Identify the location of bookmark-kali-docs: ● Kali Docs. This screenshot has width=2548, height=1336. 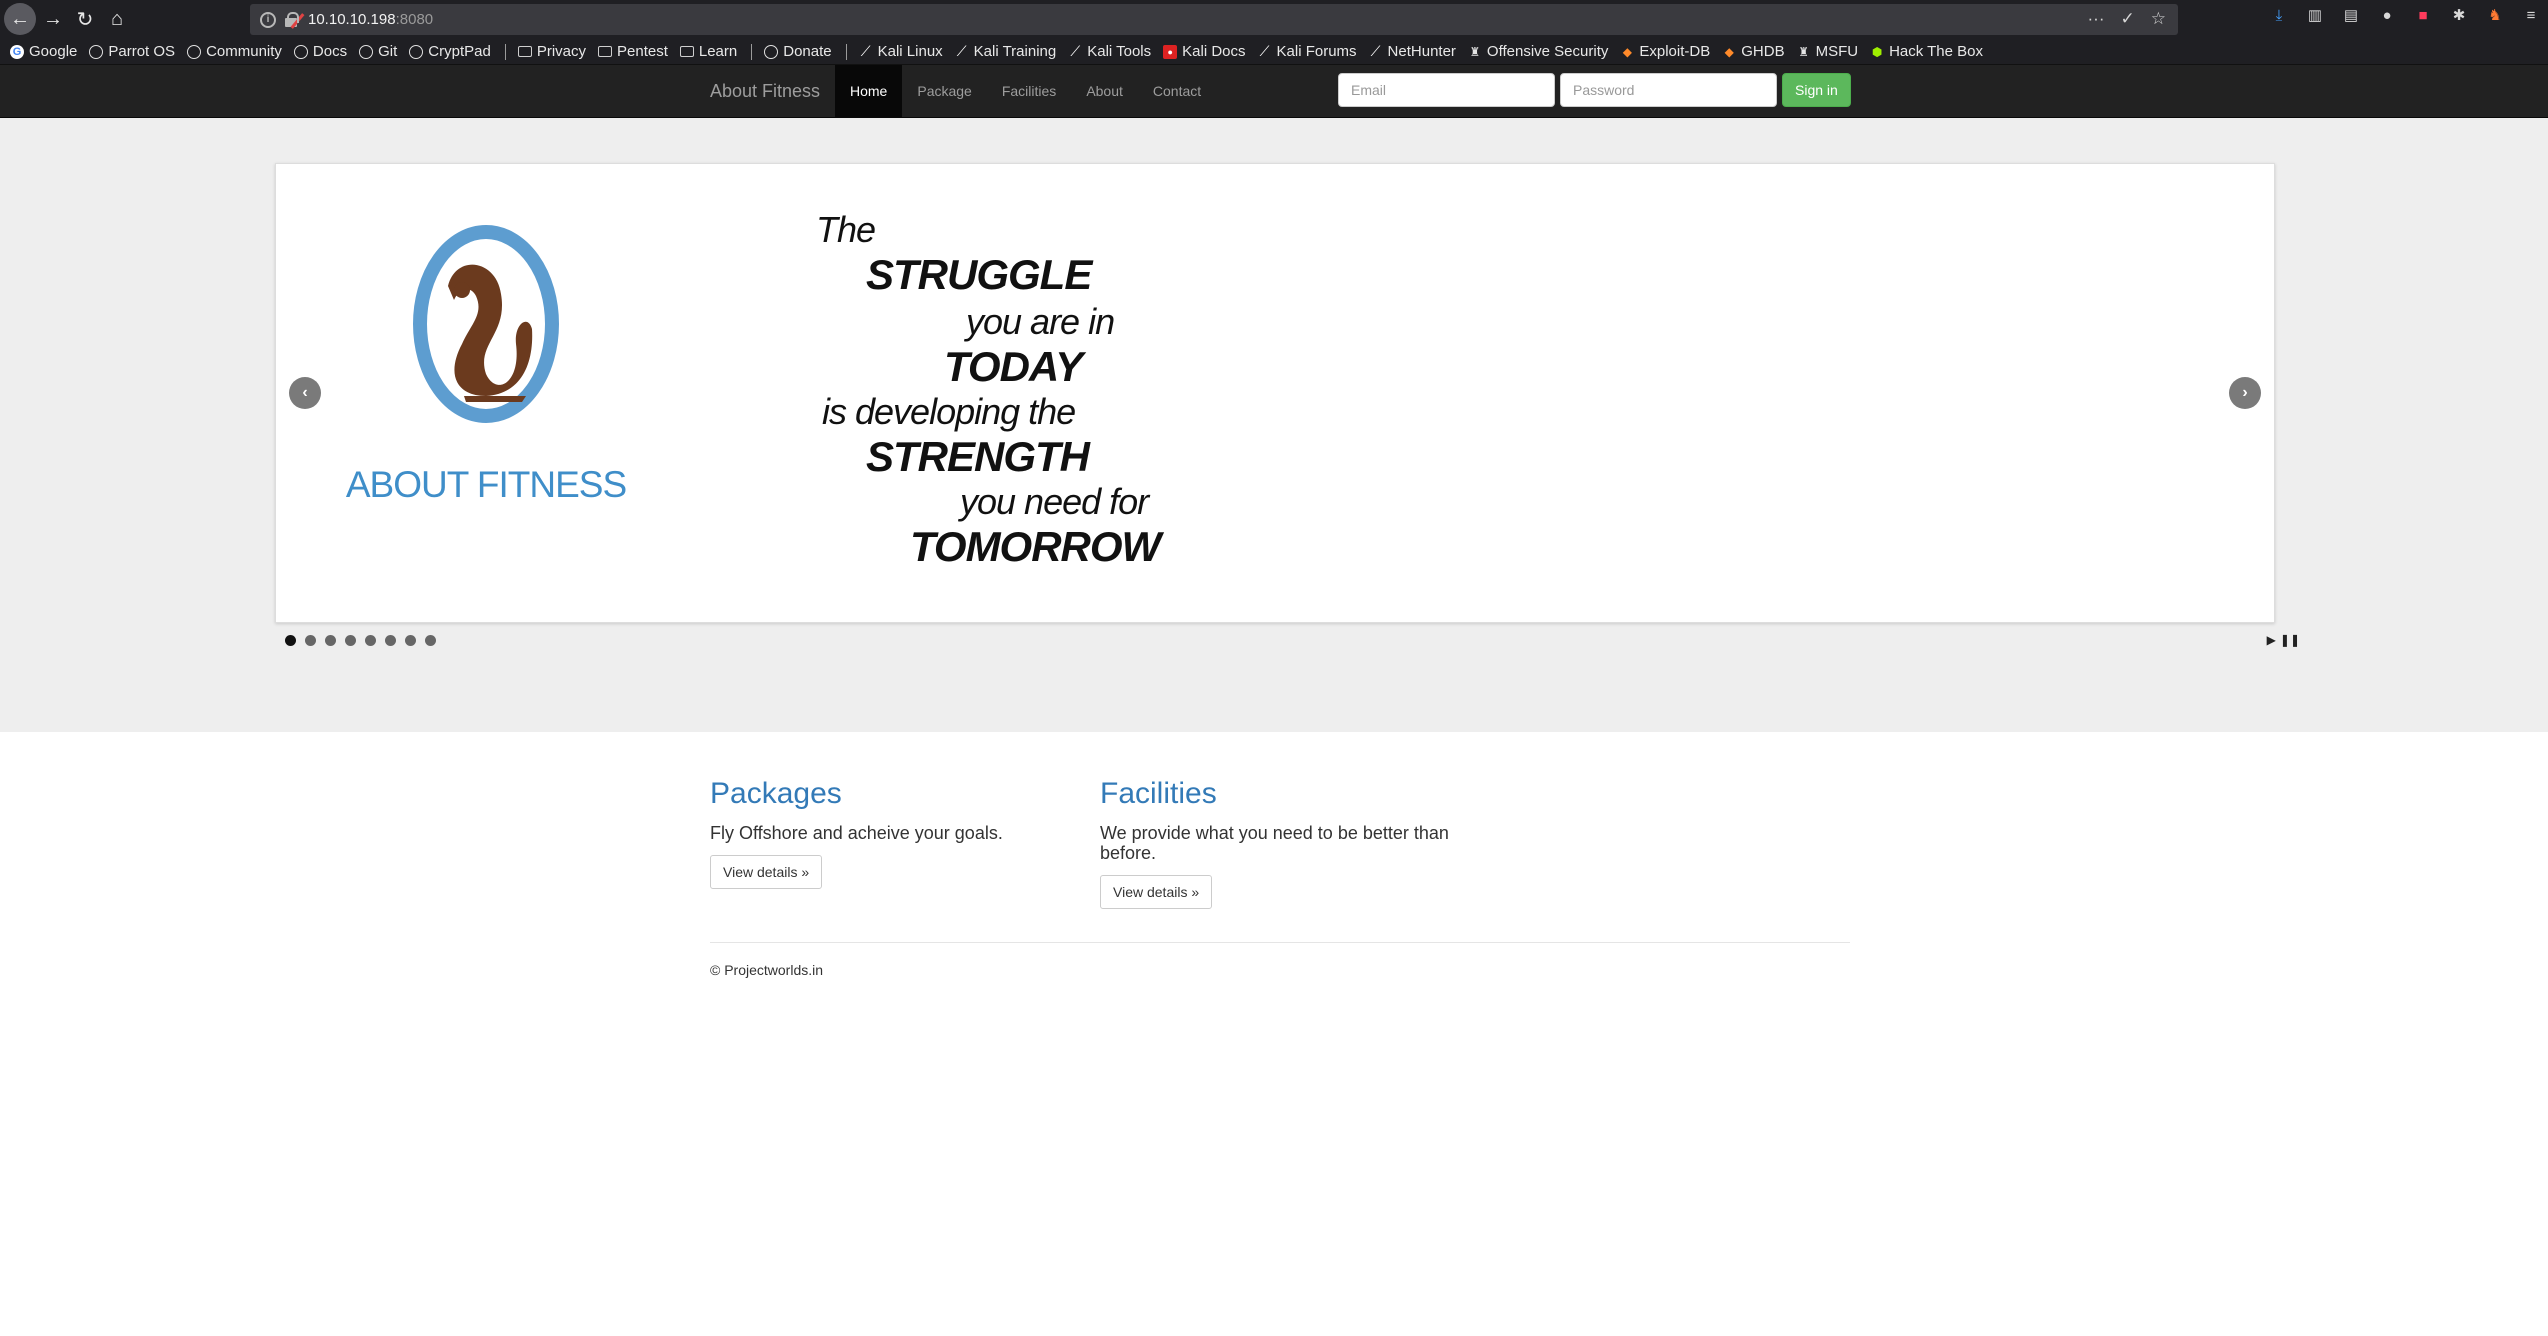
(1204, 51).